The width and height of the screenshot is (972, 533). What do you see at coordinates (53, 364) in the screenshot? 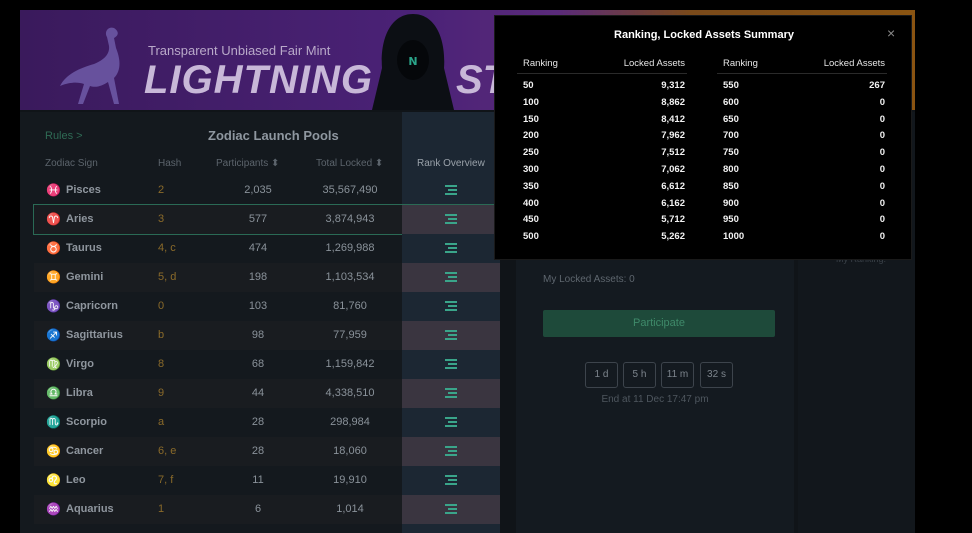
I see `virgo-icon: ♍` at bounding box center [53, 364].